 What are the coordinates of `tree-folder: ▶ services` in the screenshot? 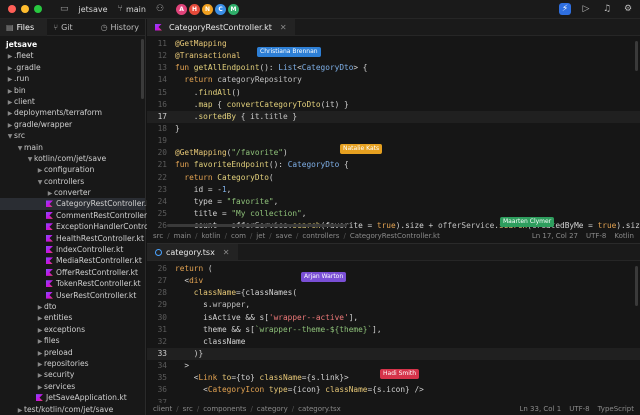 It's located at (72, 386).